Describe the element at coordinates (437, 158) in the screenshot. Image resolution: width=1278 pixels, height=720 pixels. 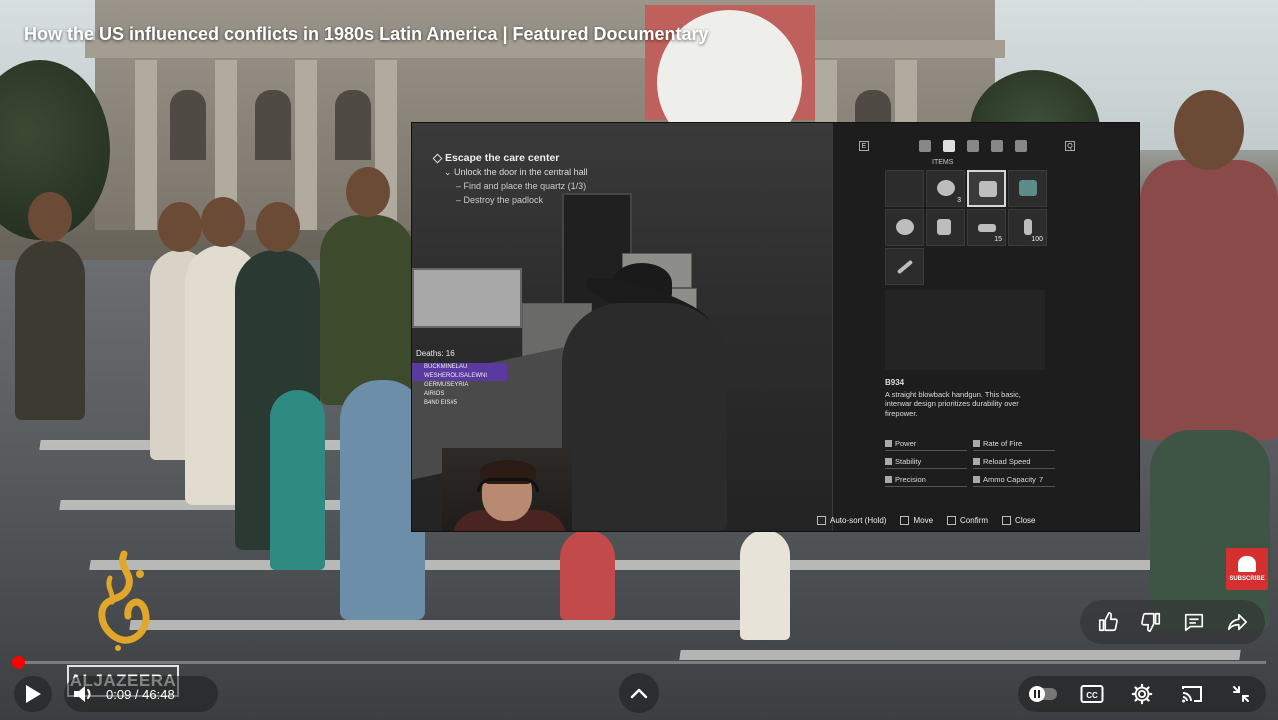
I see `diamond-icon` at that location.